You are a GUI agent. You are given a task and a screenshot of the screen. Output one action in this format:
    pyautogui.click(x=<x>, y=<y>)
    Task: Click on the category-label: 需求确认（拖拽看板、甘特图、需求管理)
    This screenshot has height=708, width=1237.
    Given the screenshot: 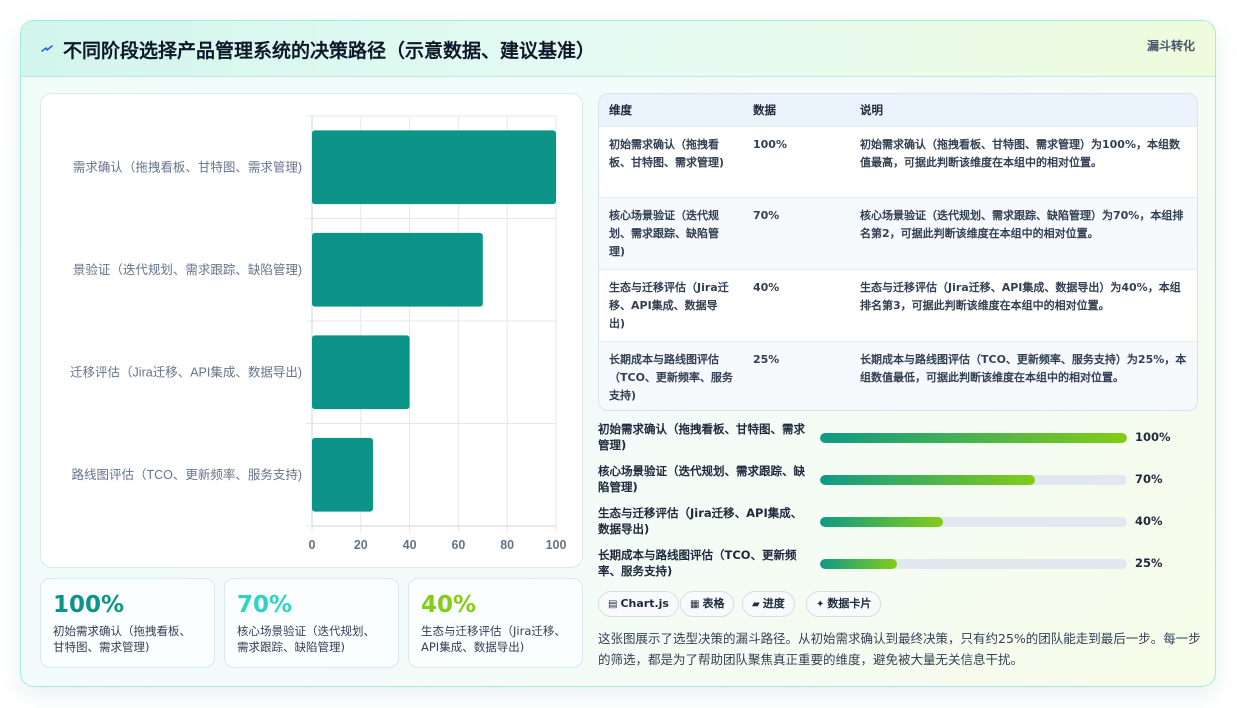 What is the action you would take?
    pyautogui.click(x=187, y=166)
    